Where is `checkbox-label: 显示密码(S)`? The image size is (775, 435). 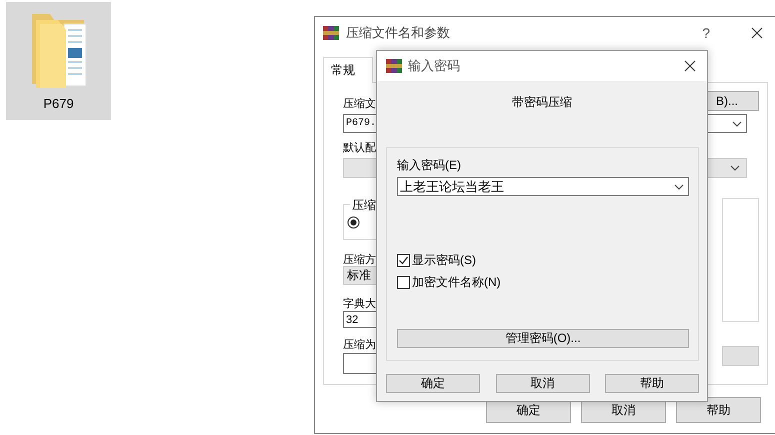 checkbox-label: 显示密码(S) is located at coordinates (444, 260).